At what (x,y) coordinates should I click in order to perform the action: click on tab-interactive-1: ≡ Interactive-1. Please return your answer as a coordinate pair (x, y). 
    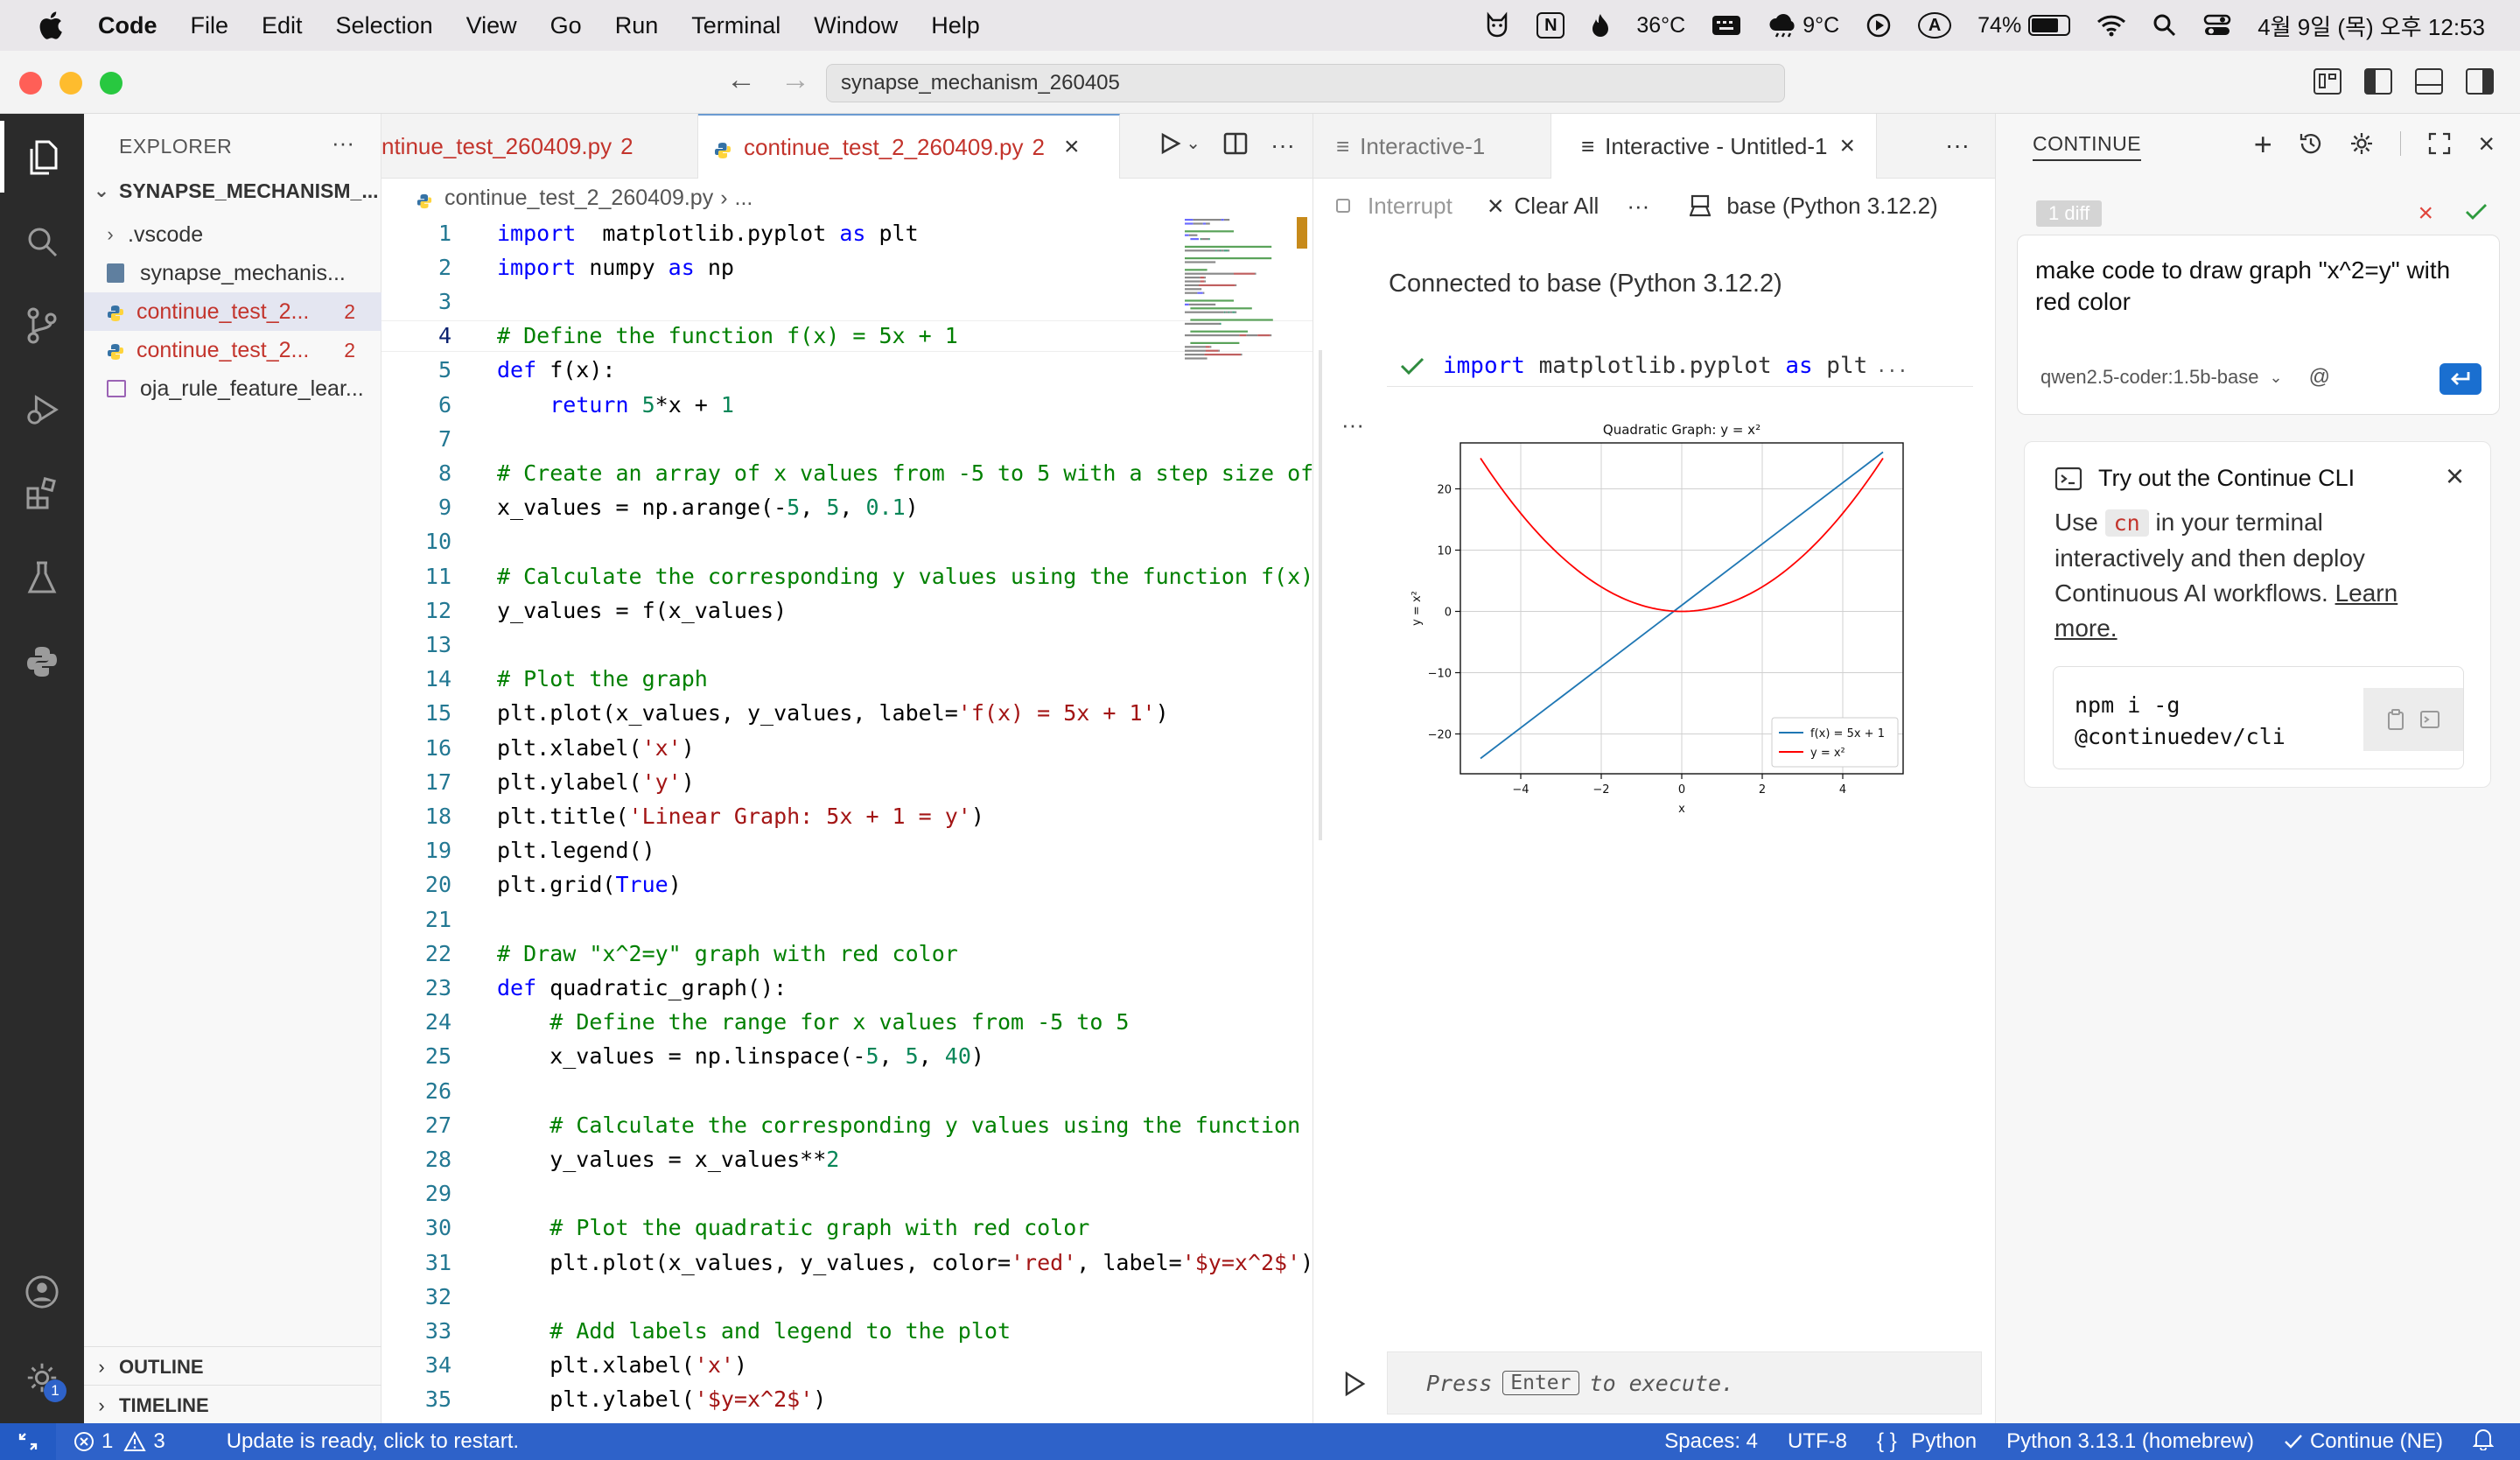
    Looking at the image, I should click on (1432, 146).